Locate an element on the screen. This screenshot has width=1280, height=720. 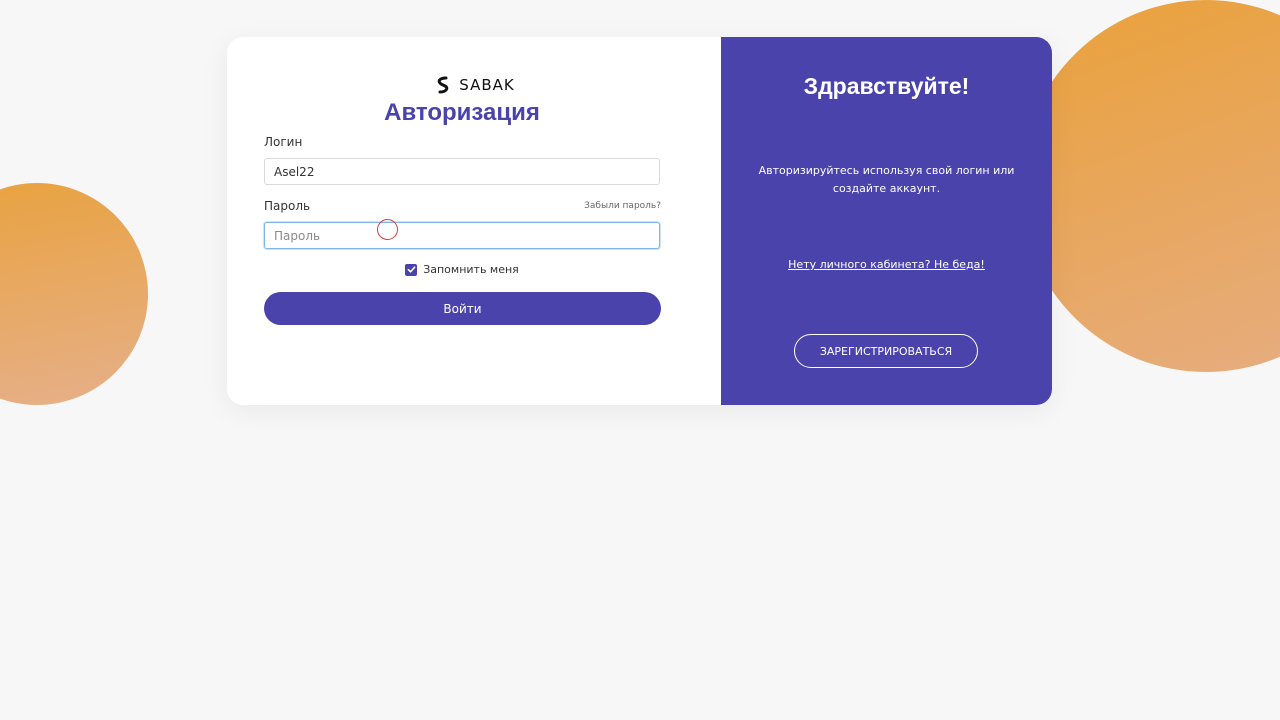
decorative-circle-right is located at coordinates (1150, 186).